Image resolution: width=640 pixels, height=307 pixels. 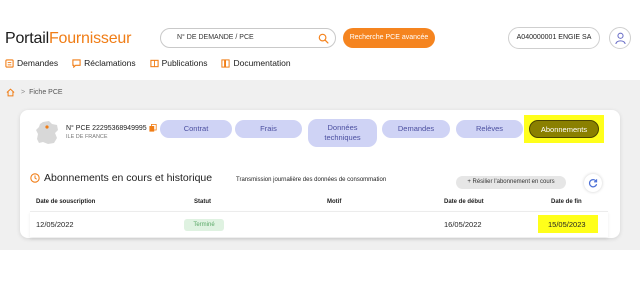 What do you see at coordinates (215, 37) in the screenshot?
I see `search-placeholder: N° DE DEMANDE / PCE` at bounding box center [215, 37].